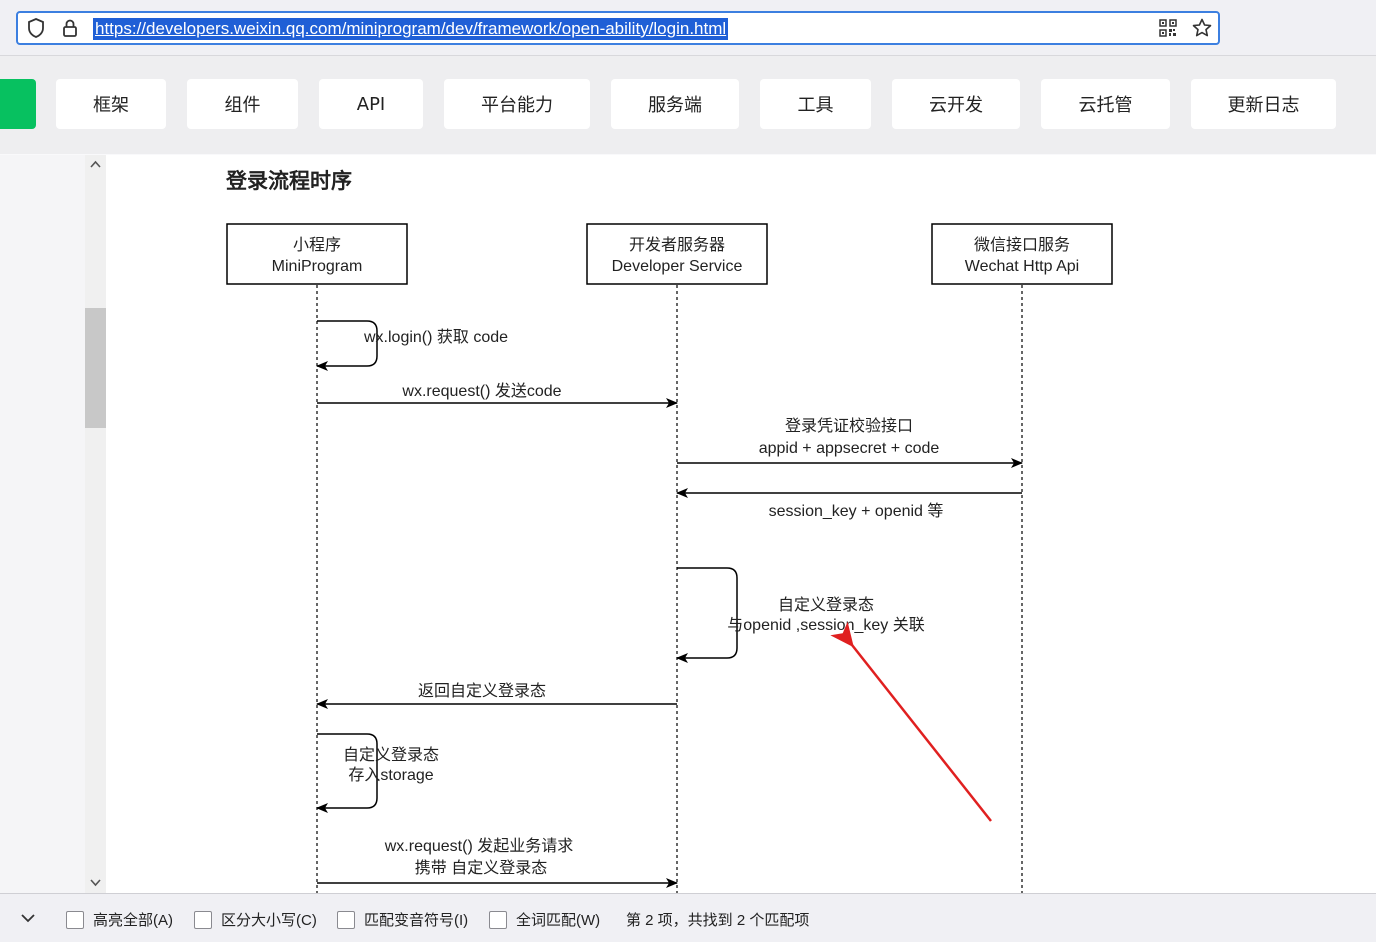 This screenshot has width=1376, height=942. Describe the element at coordinates (111, 104) in the screenshot. I see `tab-framework: 框架` at that location.